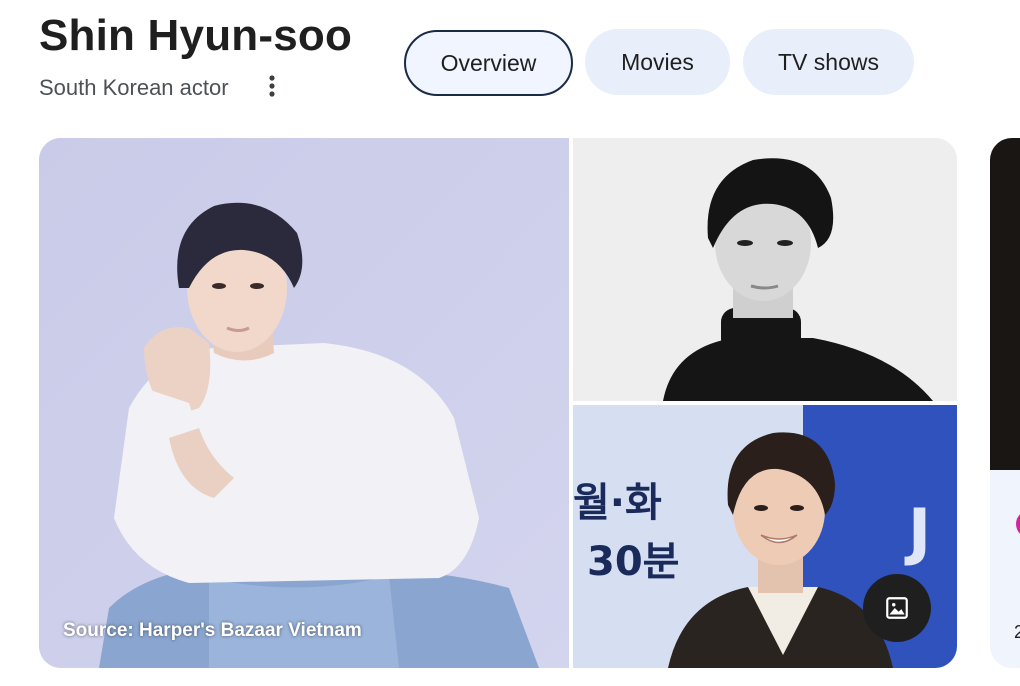 The height and width of the screenshot is (686, 1020). What do you see at coordinates (633, 562) in the screenshot?
I see `backdrop-text-line2: 30분` at bounding box center [633, 562].